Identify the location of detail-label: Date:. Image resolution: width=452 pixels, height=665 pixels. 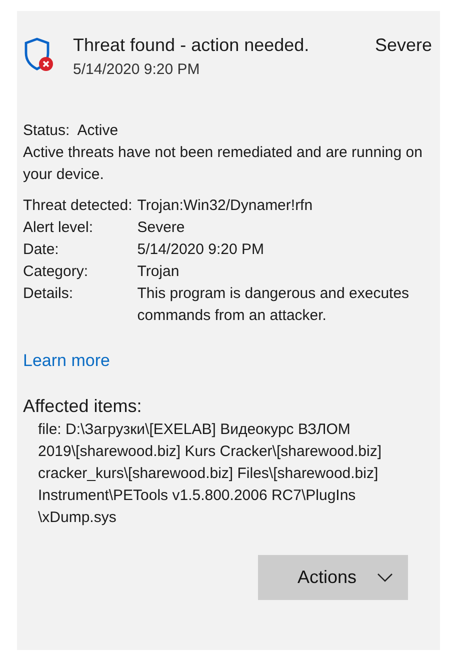
(41, 250).